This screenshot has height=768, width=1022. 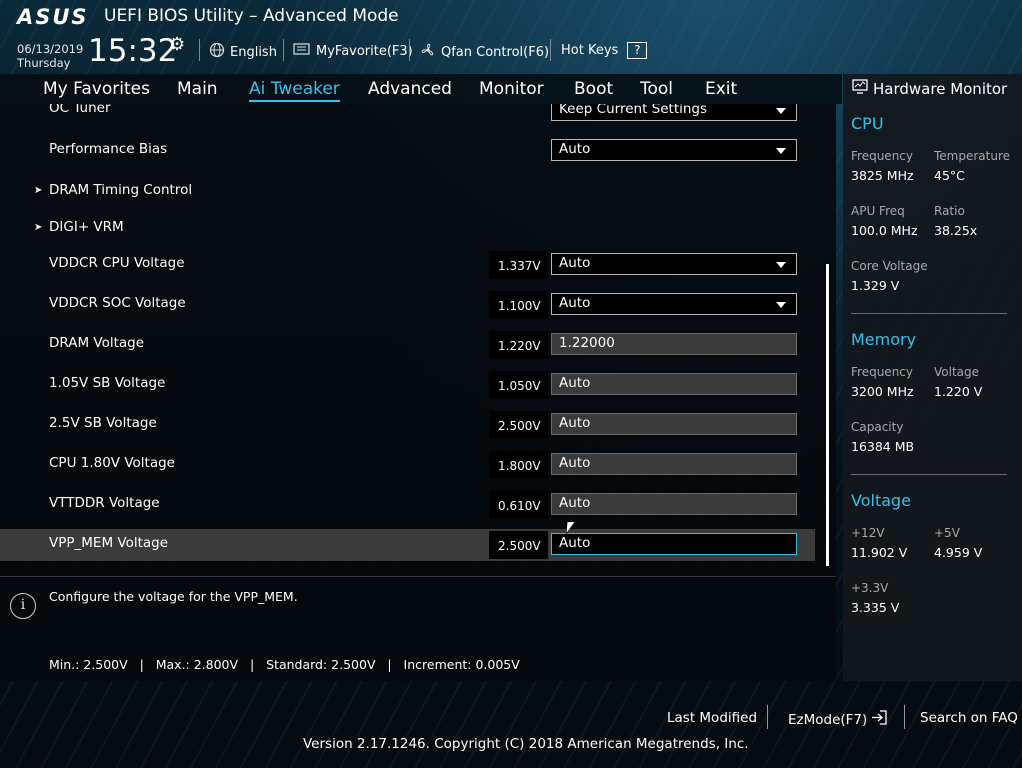 I want to click on sb-105v-voltage-input: Auto, so click(x=674, y=384).